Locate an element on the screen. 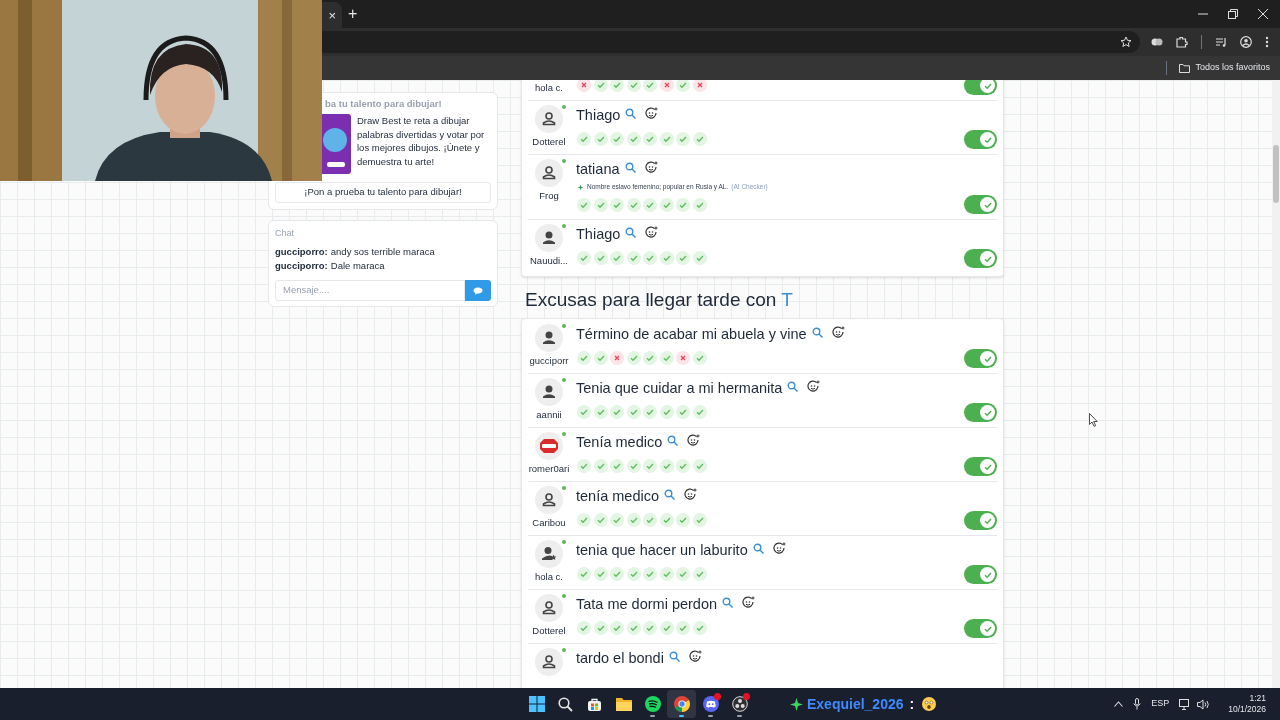  clock-date: 10/1/2026 is located at coordinates (1247, 709).